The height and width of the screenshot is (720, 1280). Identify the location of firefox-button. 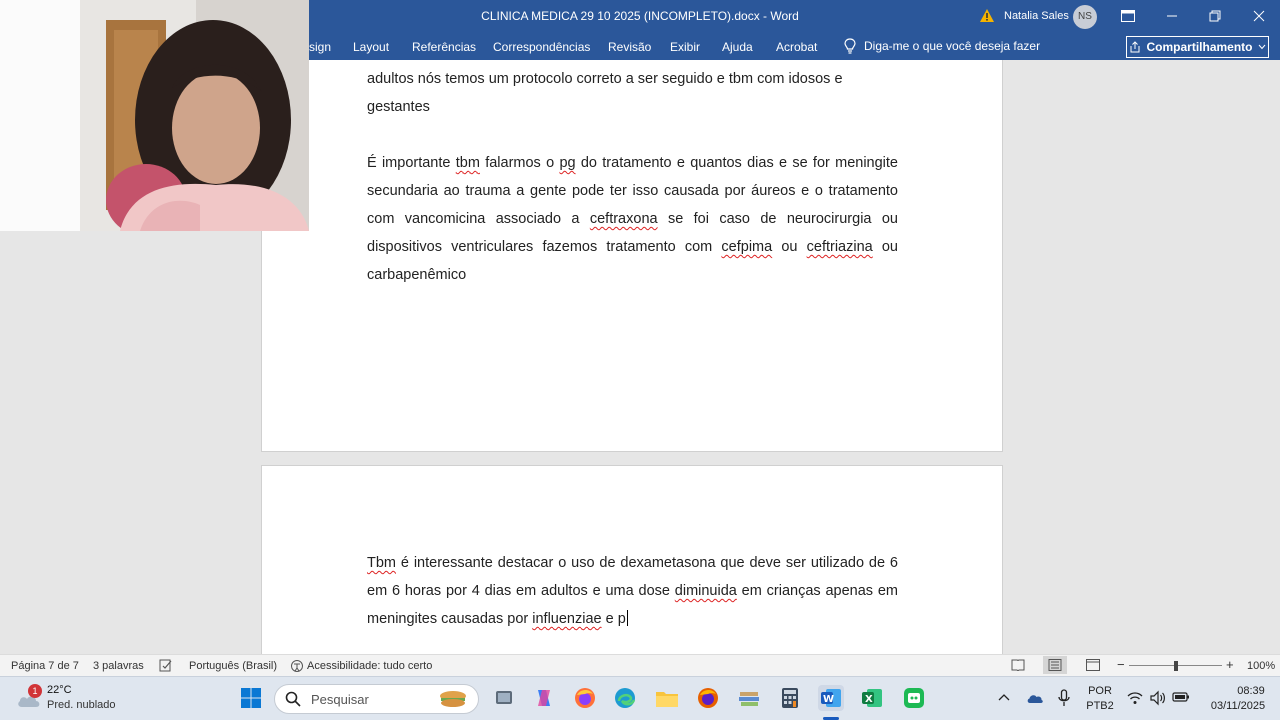
(585, 698).